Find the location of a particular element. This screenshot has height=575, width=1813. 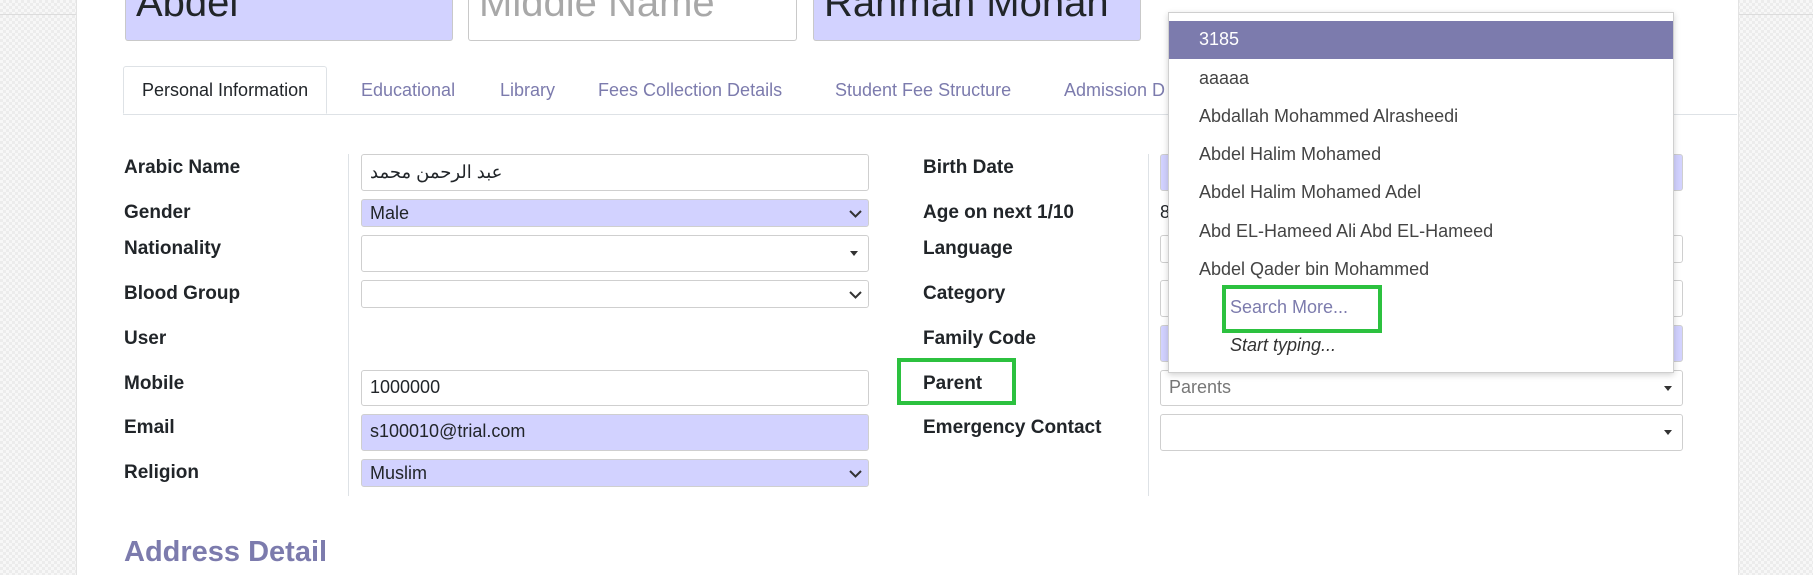

mobile-input: 1000000 is located at coordinates (615, 388).